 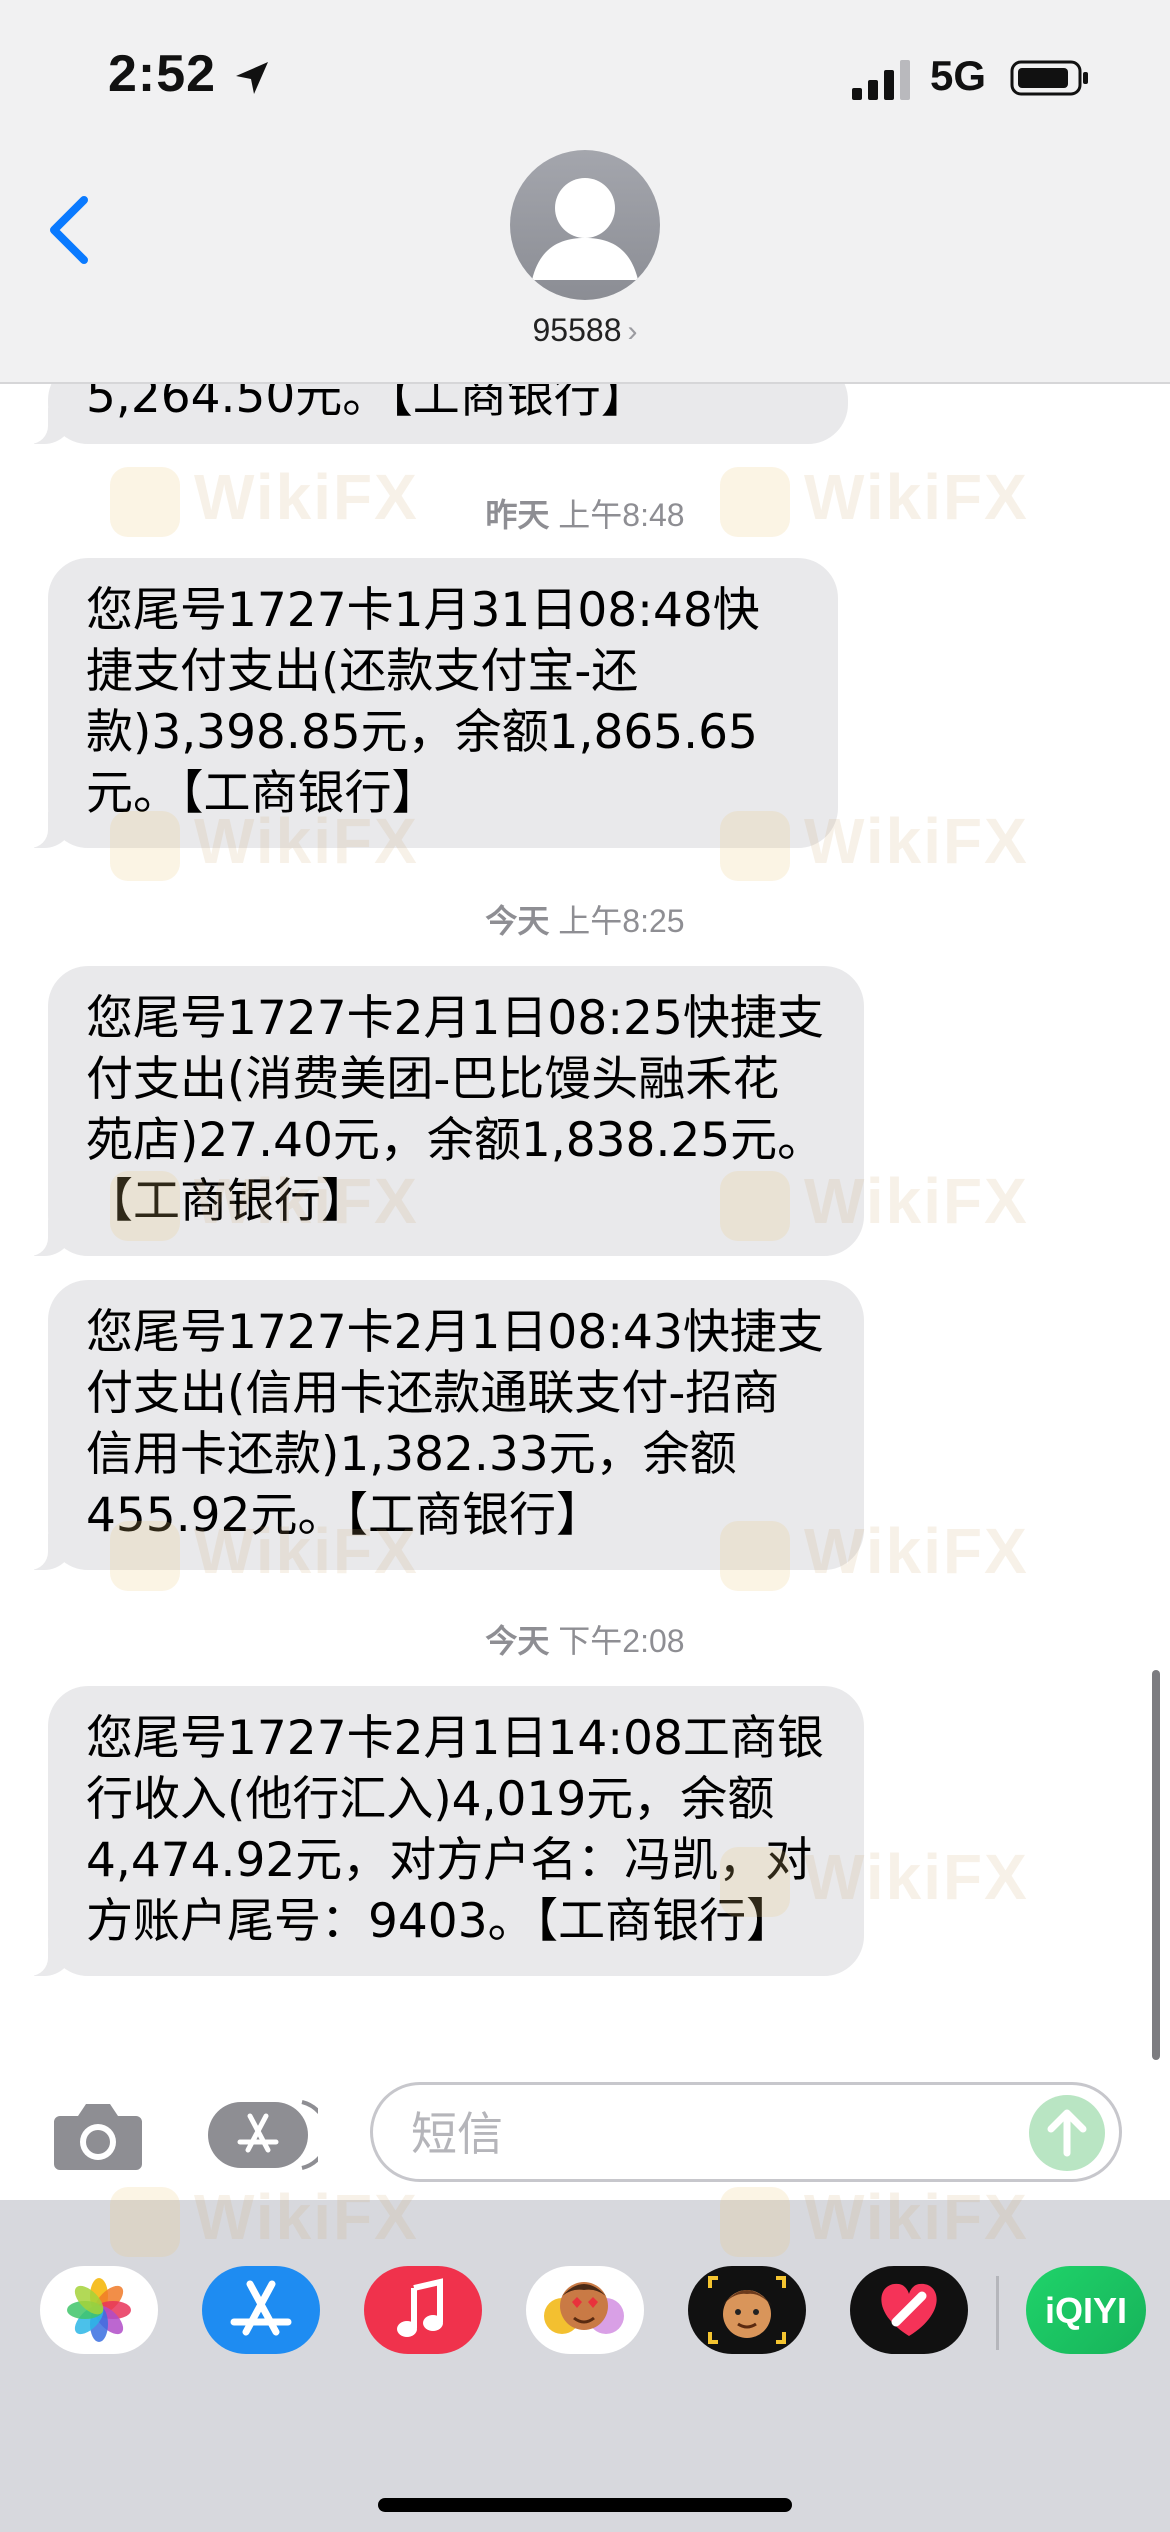 I want to click on timestamp-time: 上午8:25, so click(x=621, y=921).